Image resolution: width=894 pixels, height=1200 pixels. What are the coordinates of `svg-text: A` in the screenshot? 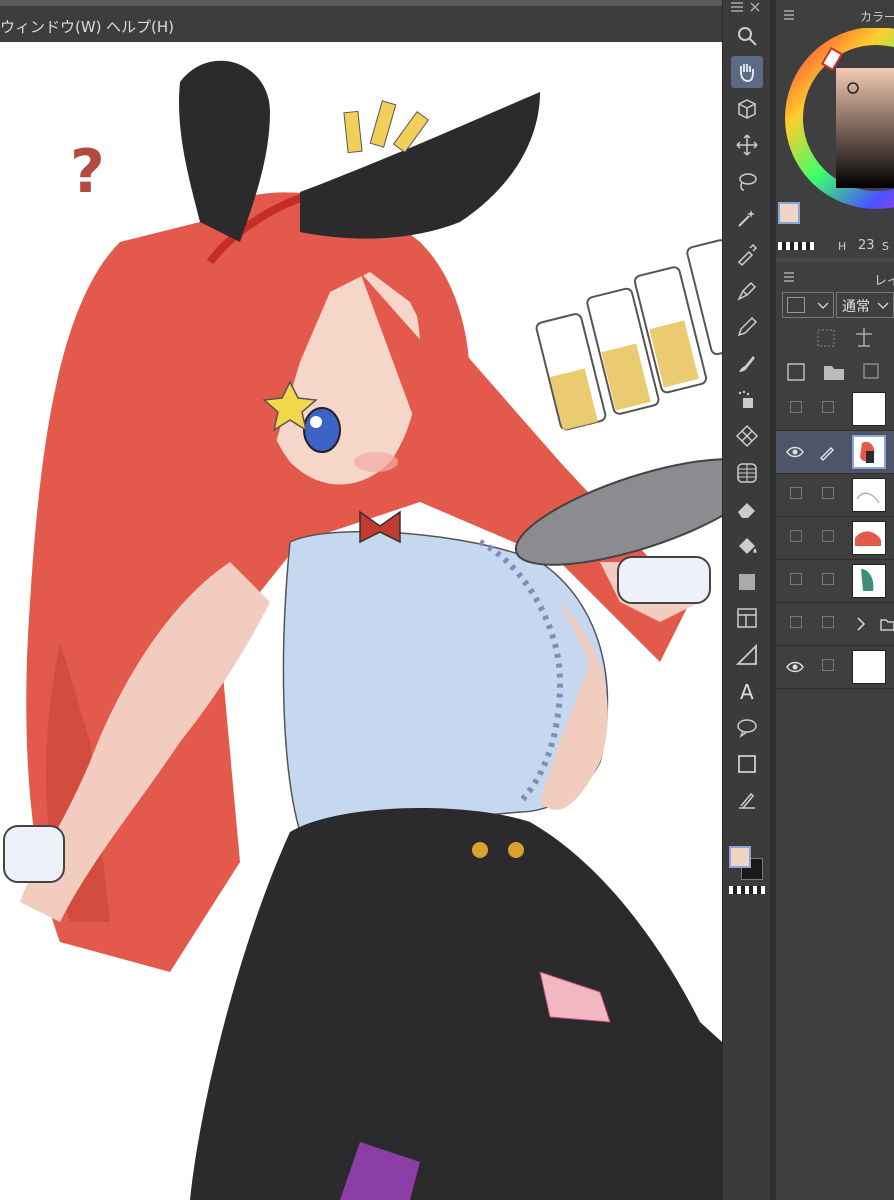 It's located at (747, 691).